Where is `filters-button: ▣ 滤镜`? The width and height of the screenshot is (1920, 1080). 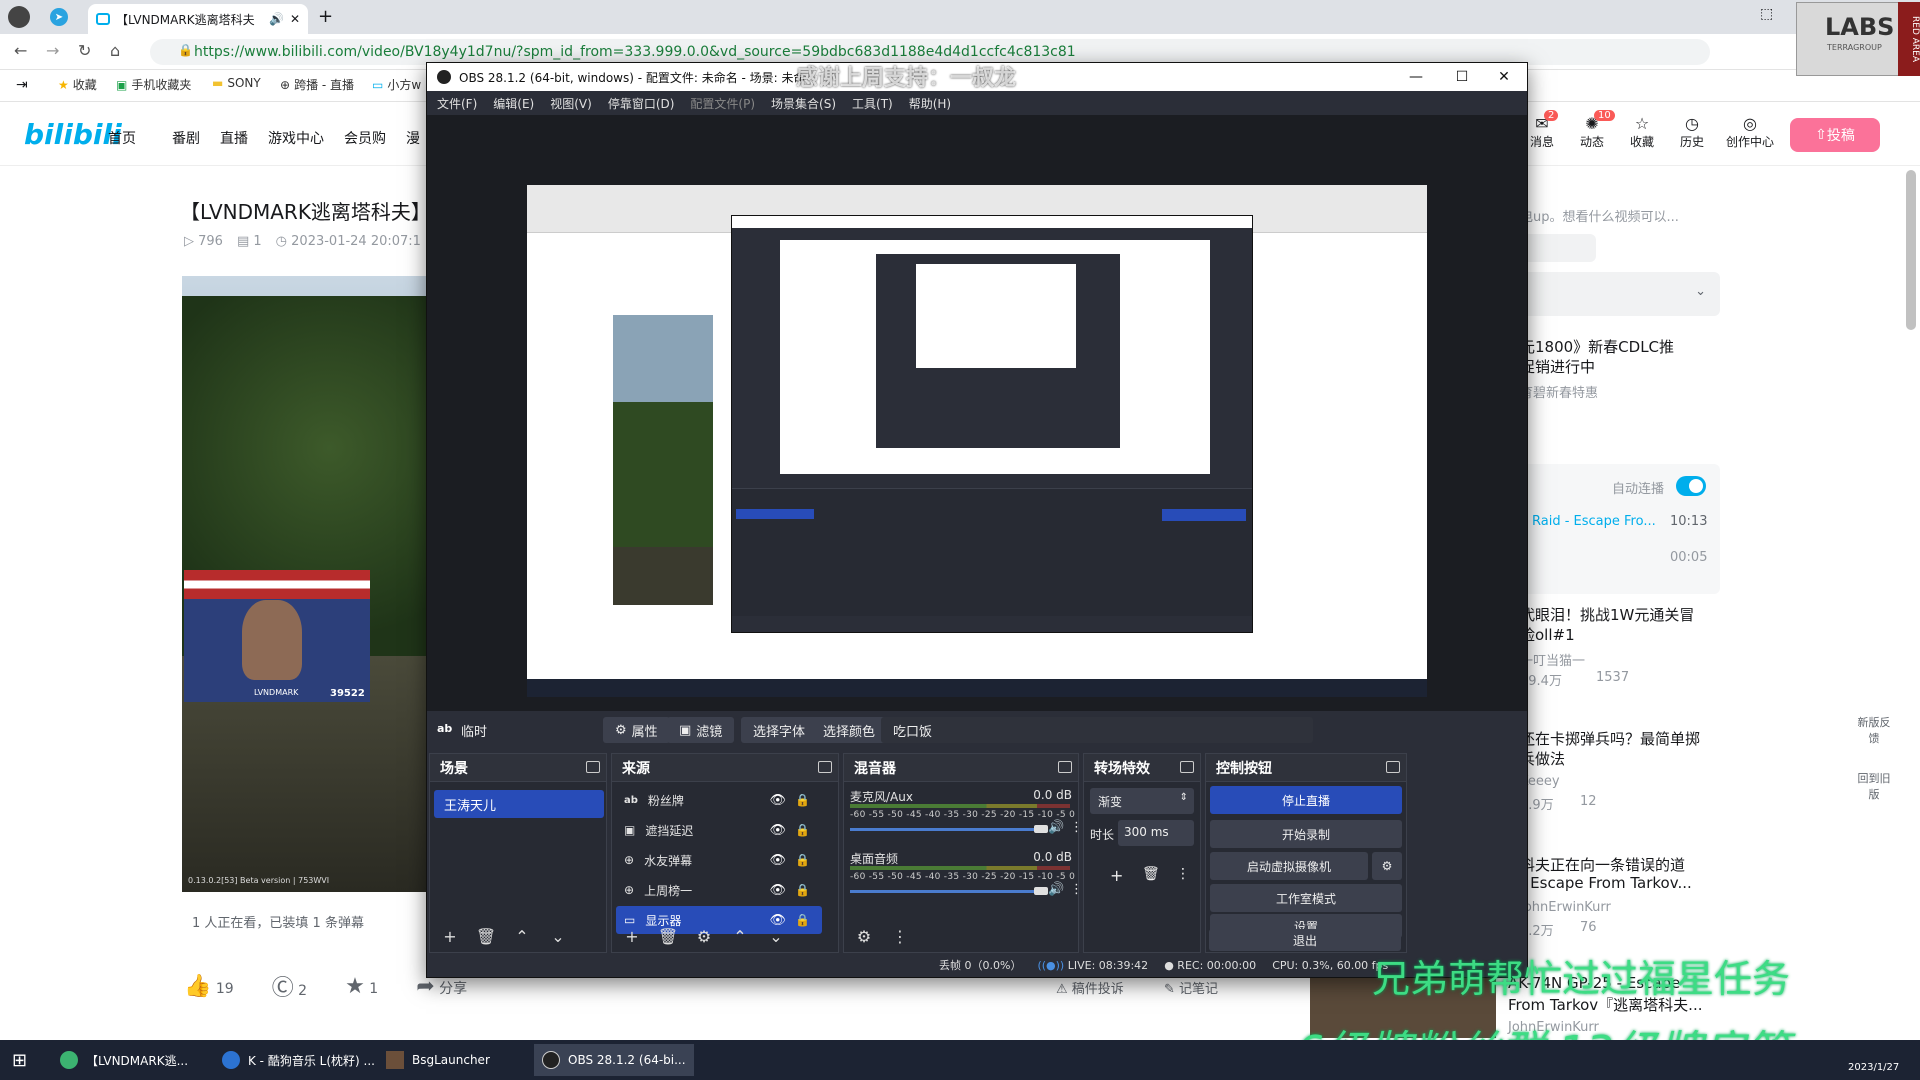
filters-button: ▣ 滤镜 is located at coordinates (701, 730).